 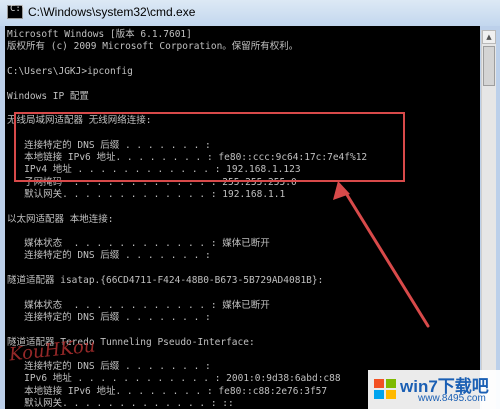 I want to click on console-line: Windows IP 配置, so click(x=48, y=96).